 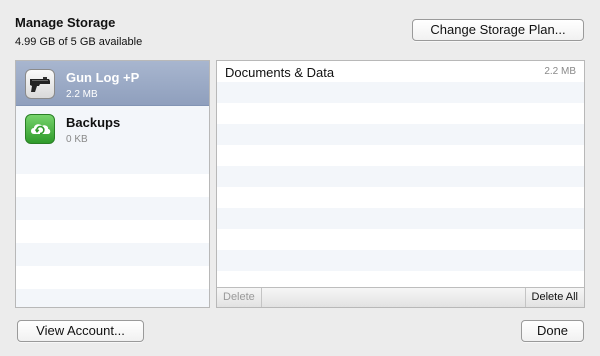 I want to click on app-name: Gun Log +P, so click(x=103, y=77).